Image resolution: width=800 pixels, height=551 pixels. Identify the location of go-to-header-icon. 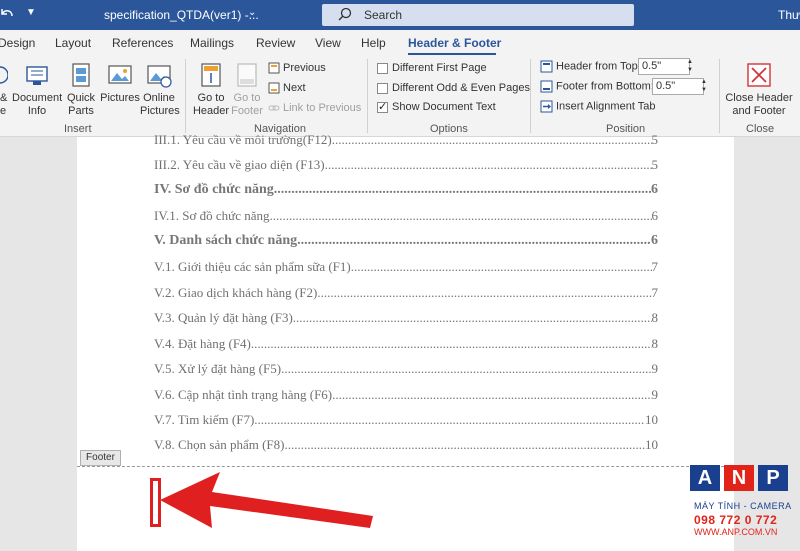
(211, 75).